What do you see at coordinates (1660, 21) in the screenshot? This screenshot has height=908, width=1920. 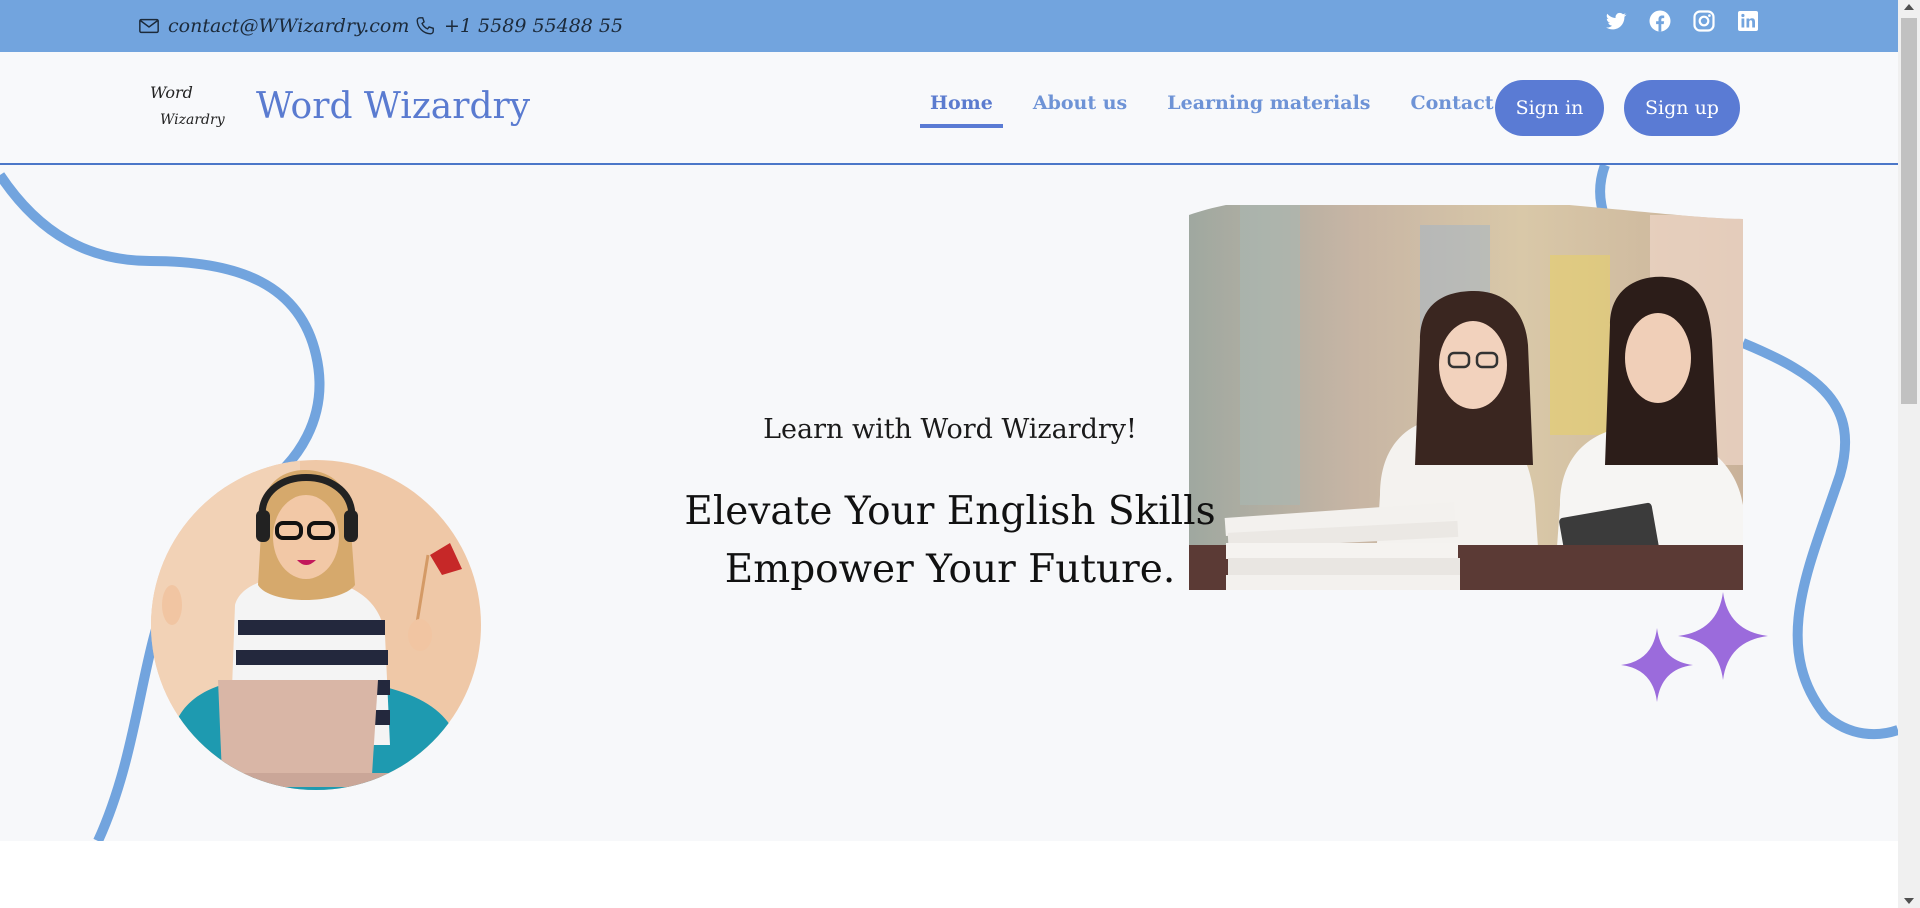 I see `facebook-icon` at bounding box center [1660, 21].